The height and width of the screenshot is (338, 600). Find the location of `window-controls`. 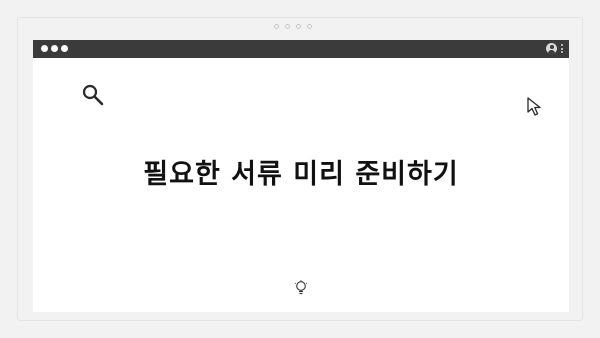

window-controls is located at coordinates (54, 48).